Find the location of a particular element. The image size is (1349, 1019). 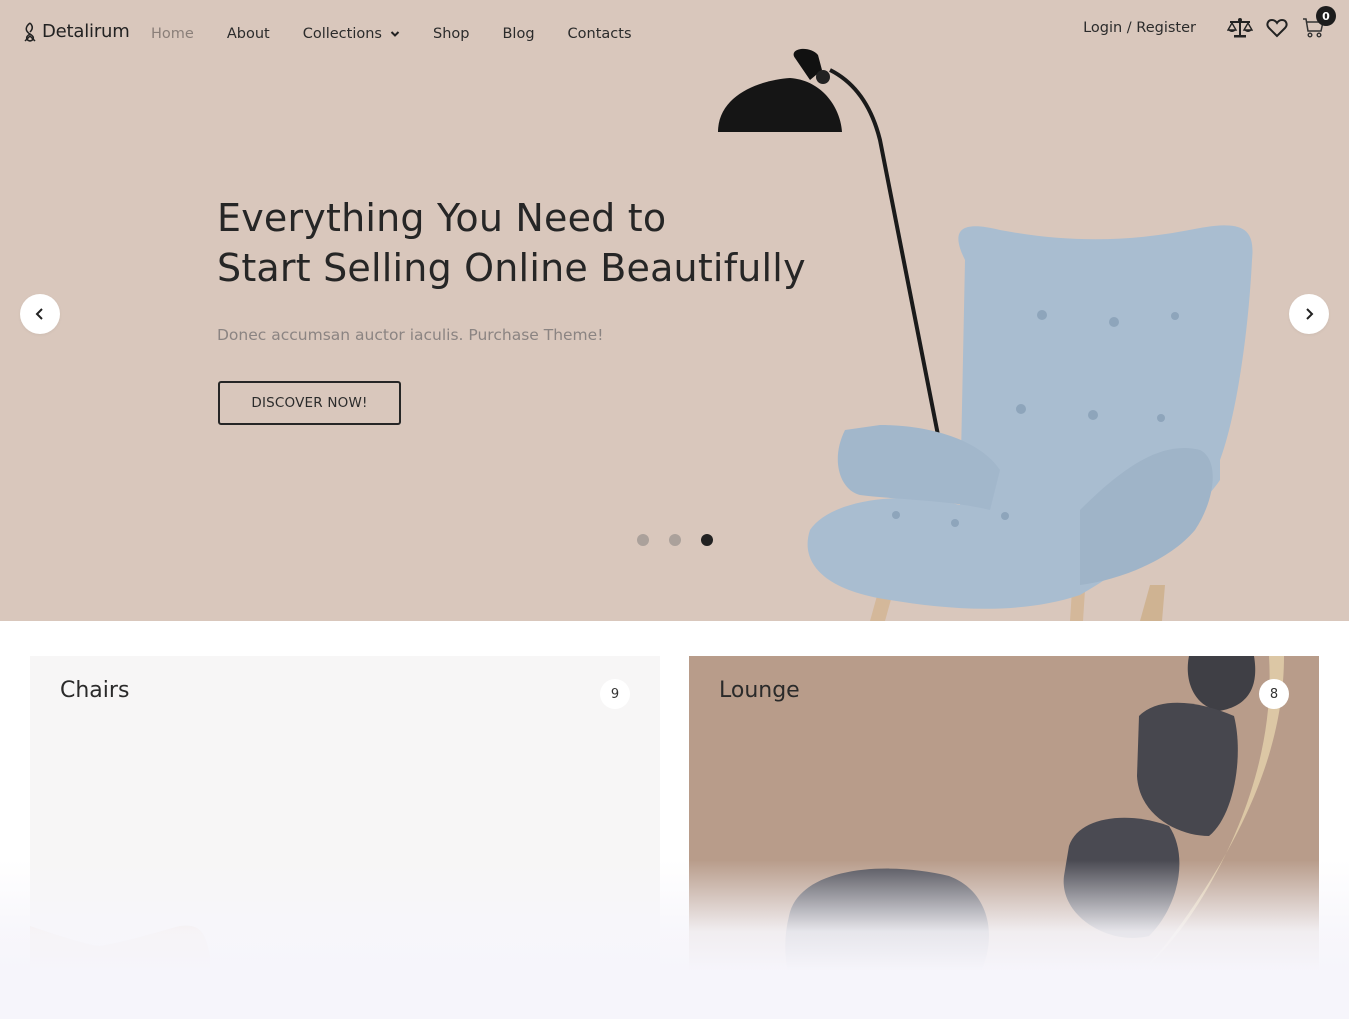

logo-text: Detalirum is located at coordinates (86, 31).